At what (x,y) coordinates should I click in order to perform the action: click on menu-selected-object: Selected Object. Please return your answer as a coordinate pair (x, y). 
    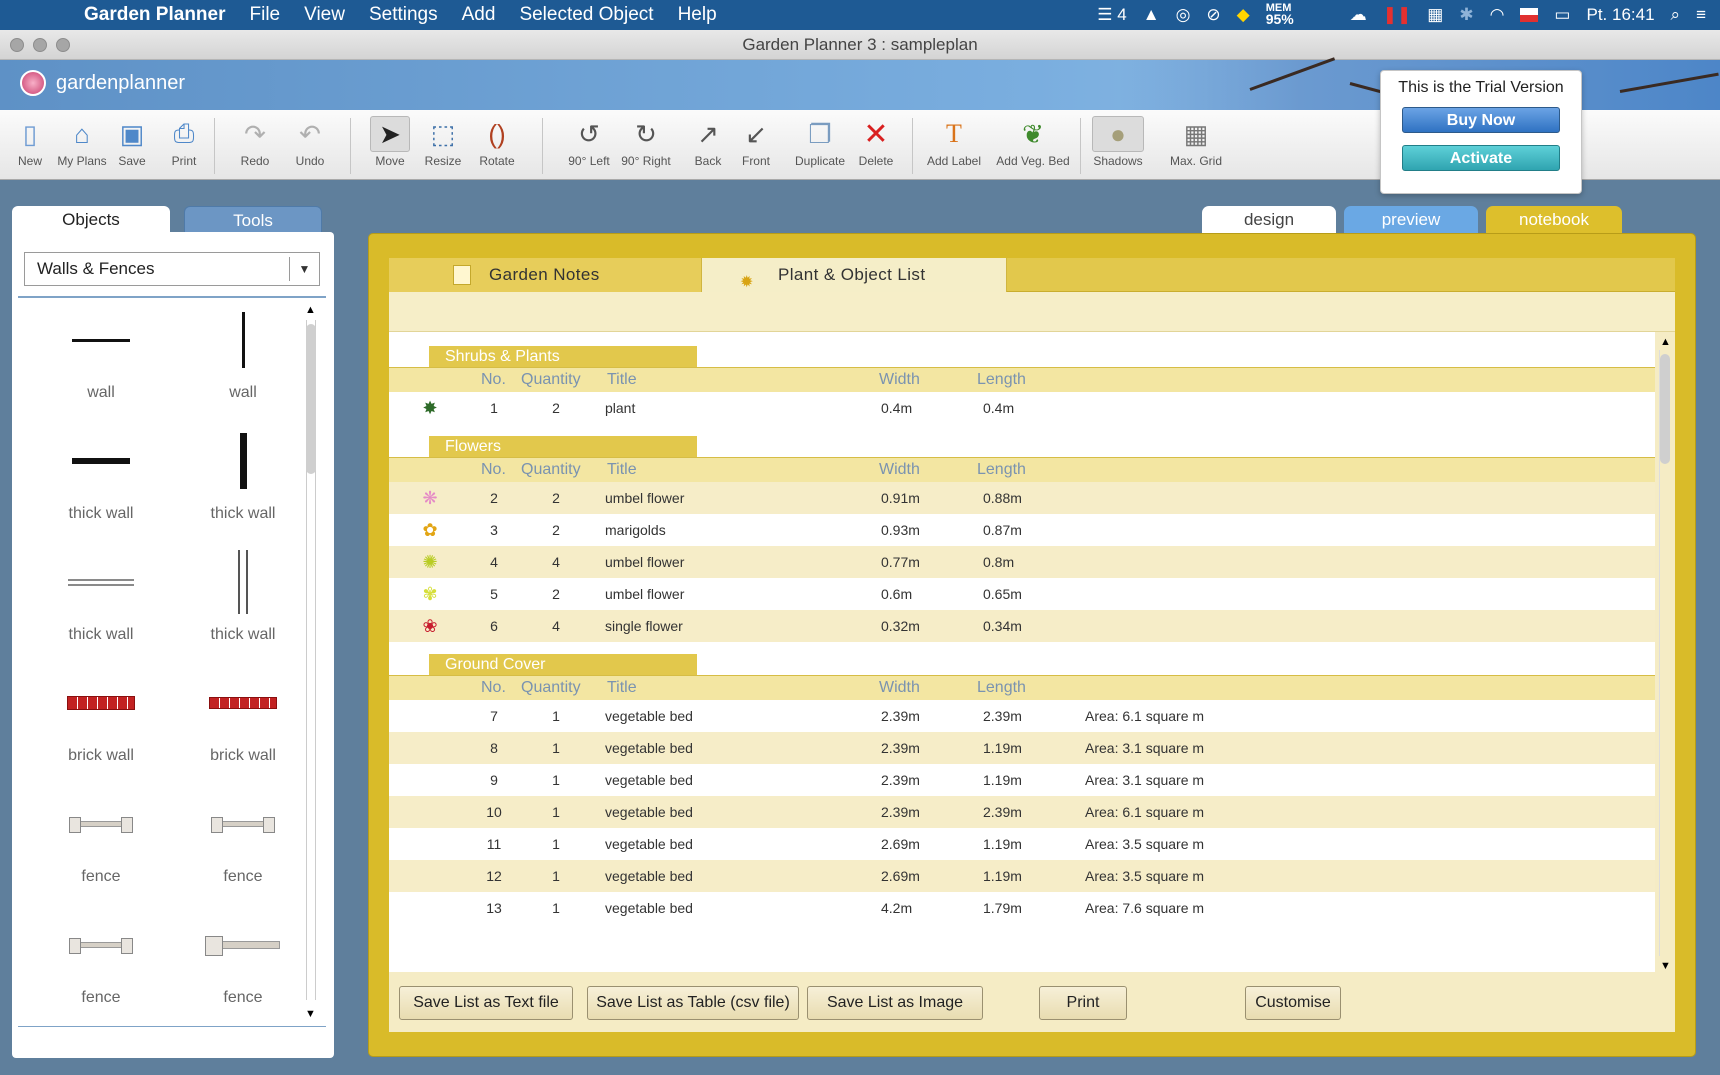
    Looking at the image, I should click on (586, 15).